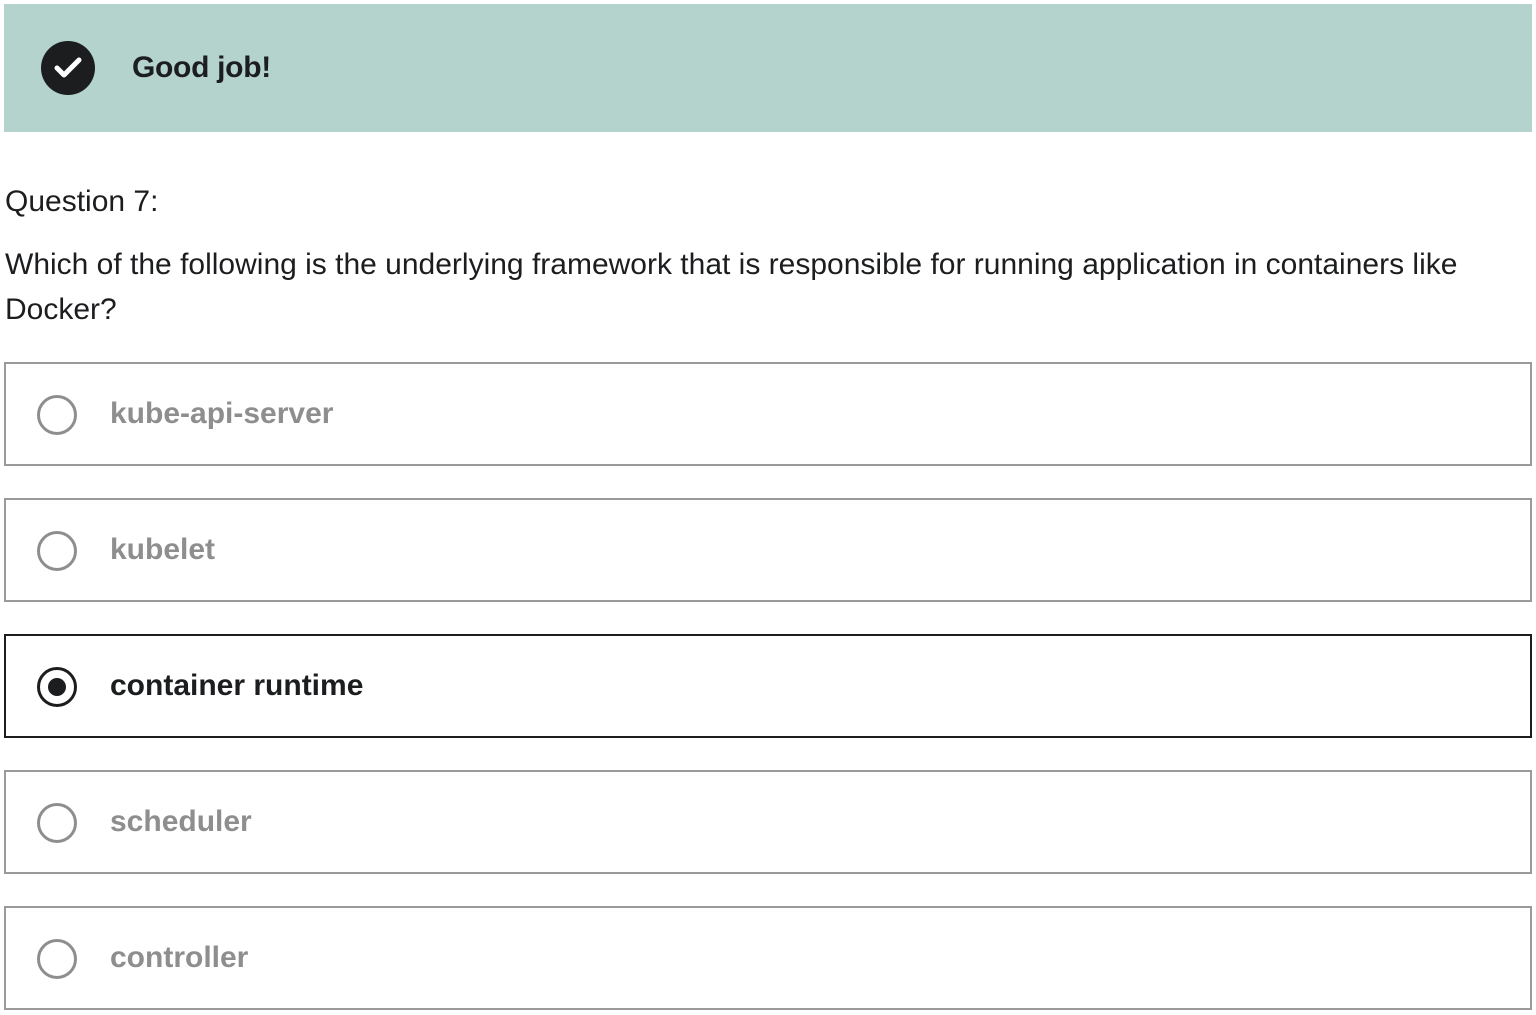 This screenshot has height=1015, width=1536. Describe the element at coordinates (179, 957) in the screenshot. I see `answer-option-label: controller` at that location.